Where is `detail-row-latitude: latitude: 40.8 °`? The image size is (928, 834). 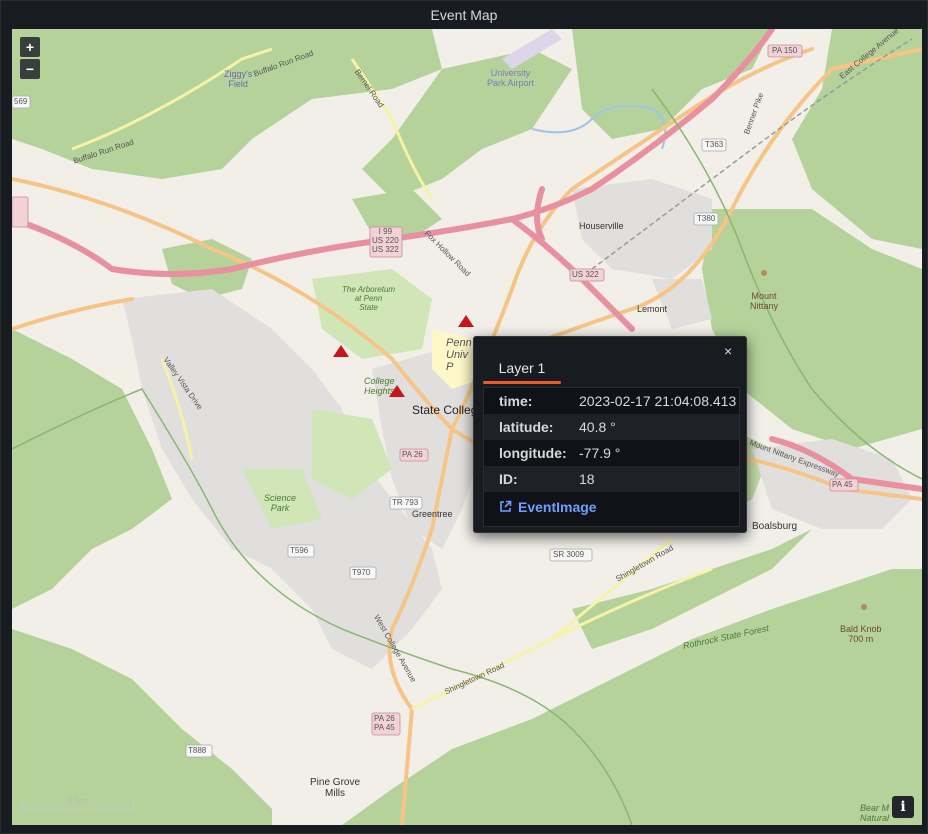
detail-row-latitude: latitude: 40.8 ° is located at coordinates (611, 427).